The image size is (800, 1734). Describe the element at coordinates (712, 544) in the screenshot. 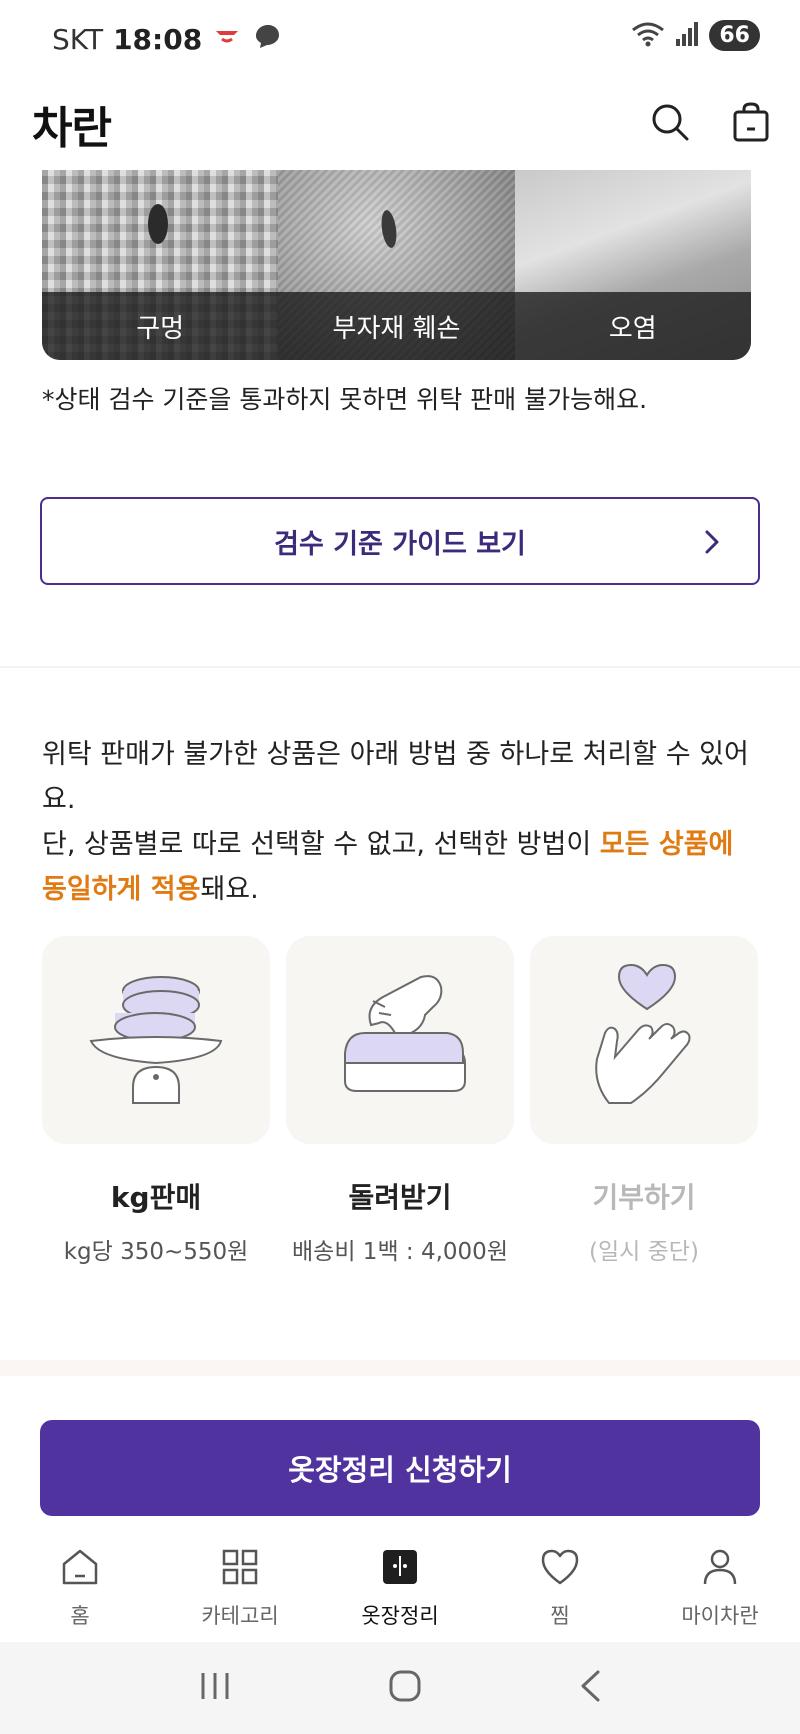

I see `chevron-right-icon` at that location.